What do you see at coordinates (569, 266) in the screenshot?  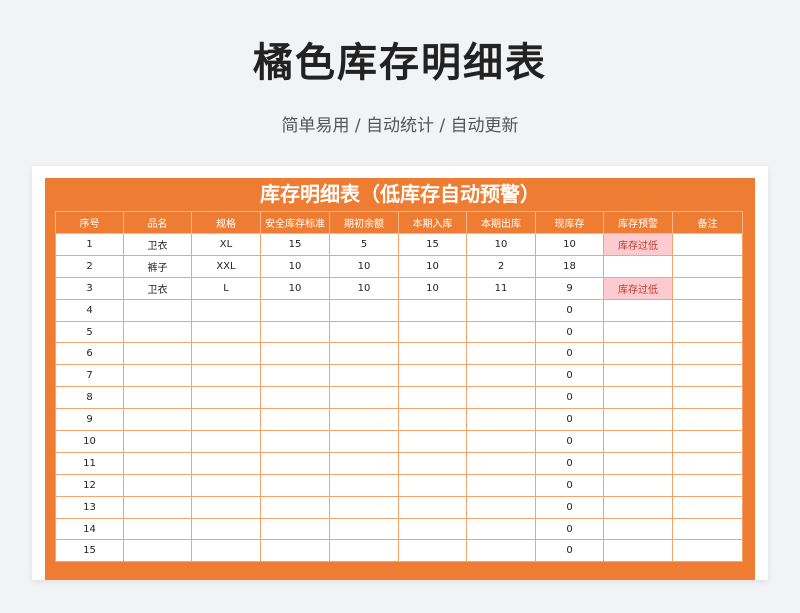 I see `table-cell: 18` at bounding box center [569, 266].